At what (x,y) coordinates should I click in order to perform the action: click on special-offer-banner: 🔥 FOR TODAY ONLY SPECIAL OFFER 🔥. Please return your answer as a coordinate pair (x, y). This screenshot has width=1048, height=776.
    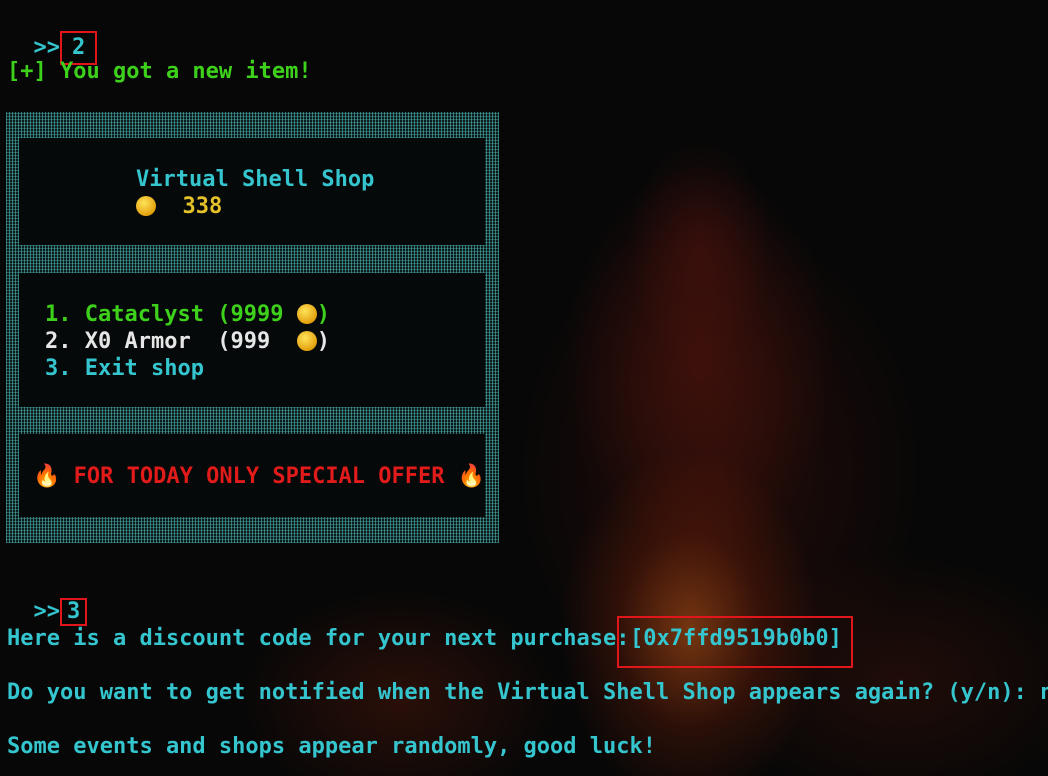
    Looking at the image, I should click on (259, 477).